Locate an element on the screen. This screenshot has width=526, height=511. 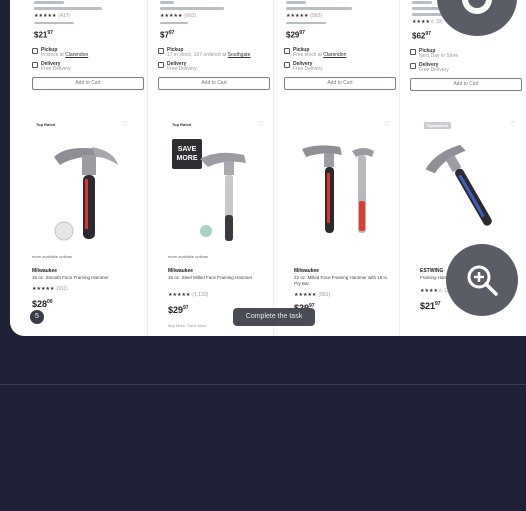
product-title: 16 oz. Smooth Face Framing Hammer is located at coordinates (82, 278).